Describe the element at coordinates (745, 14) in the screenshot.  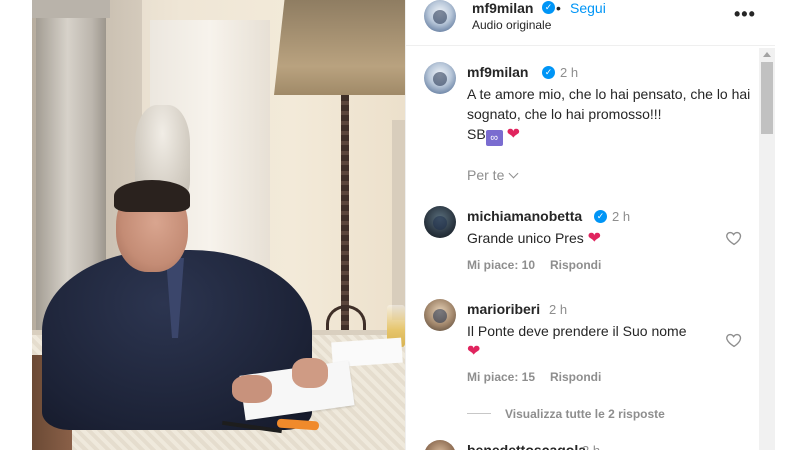
I see `more-options-icon: •••` at that location.